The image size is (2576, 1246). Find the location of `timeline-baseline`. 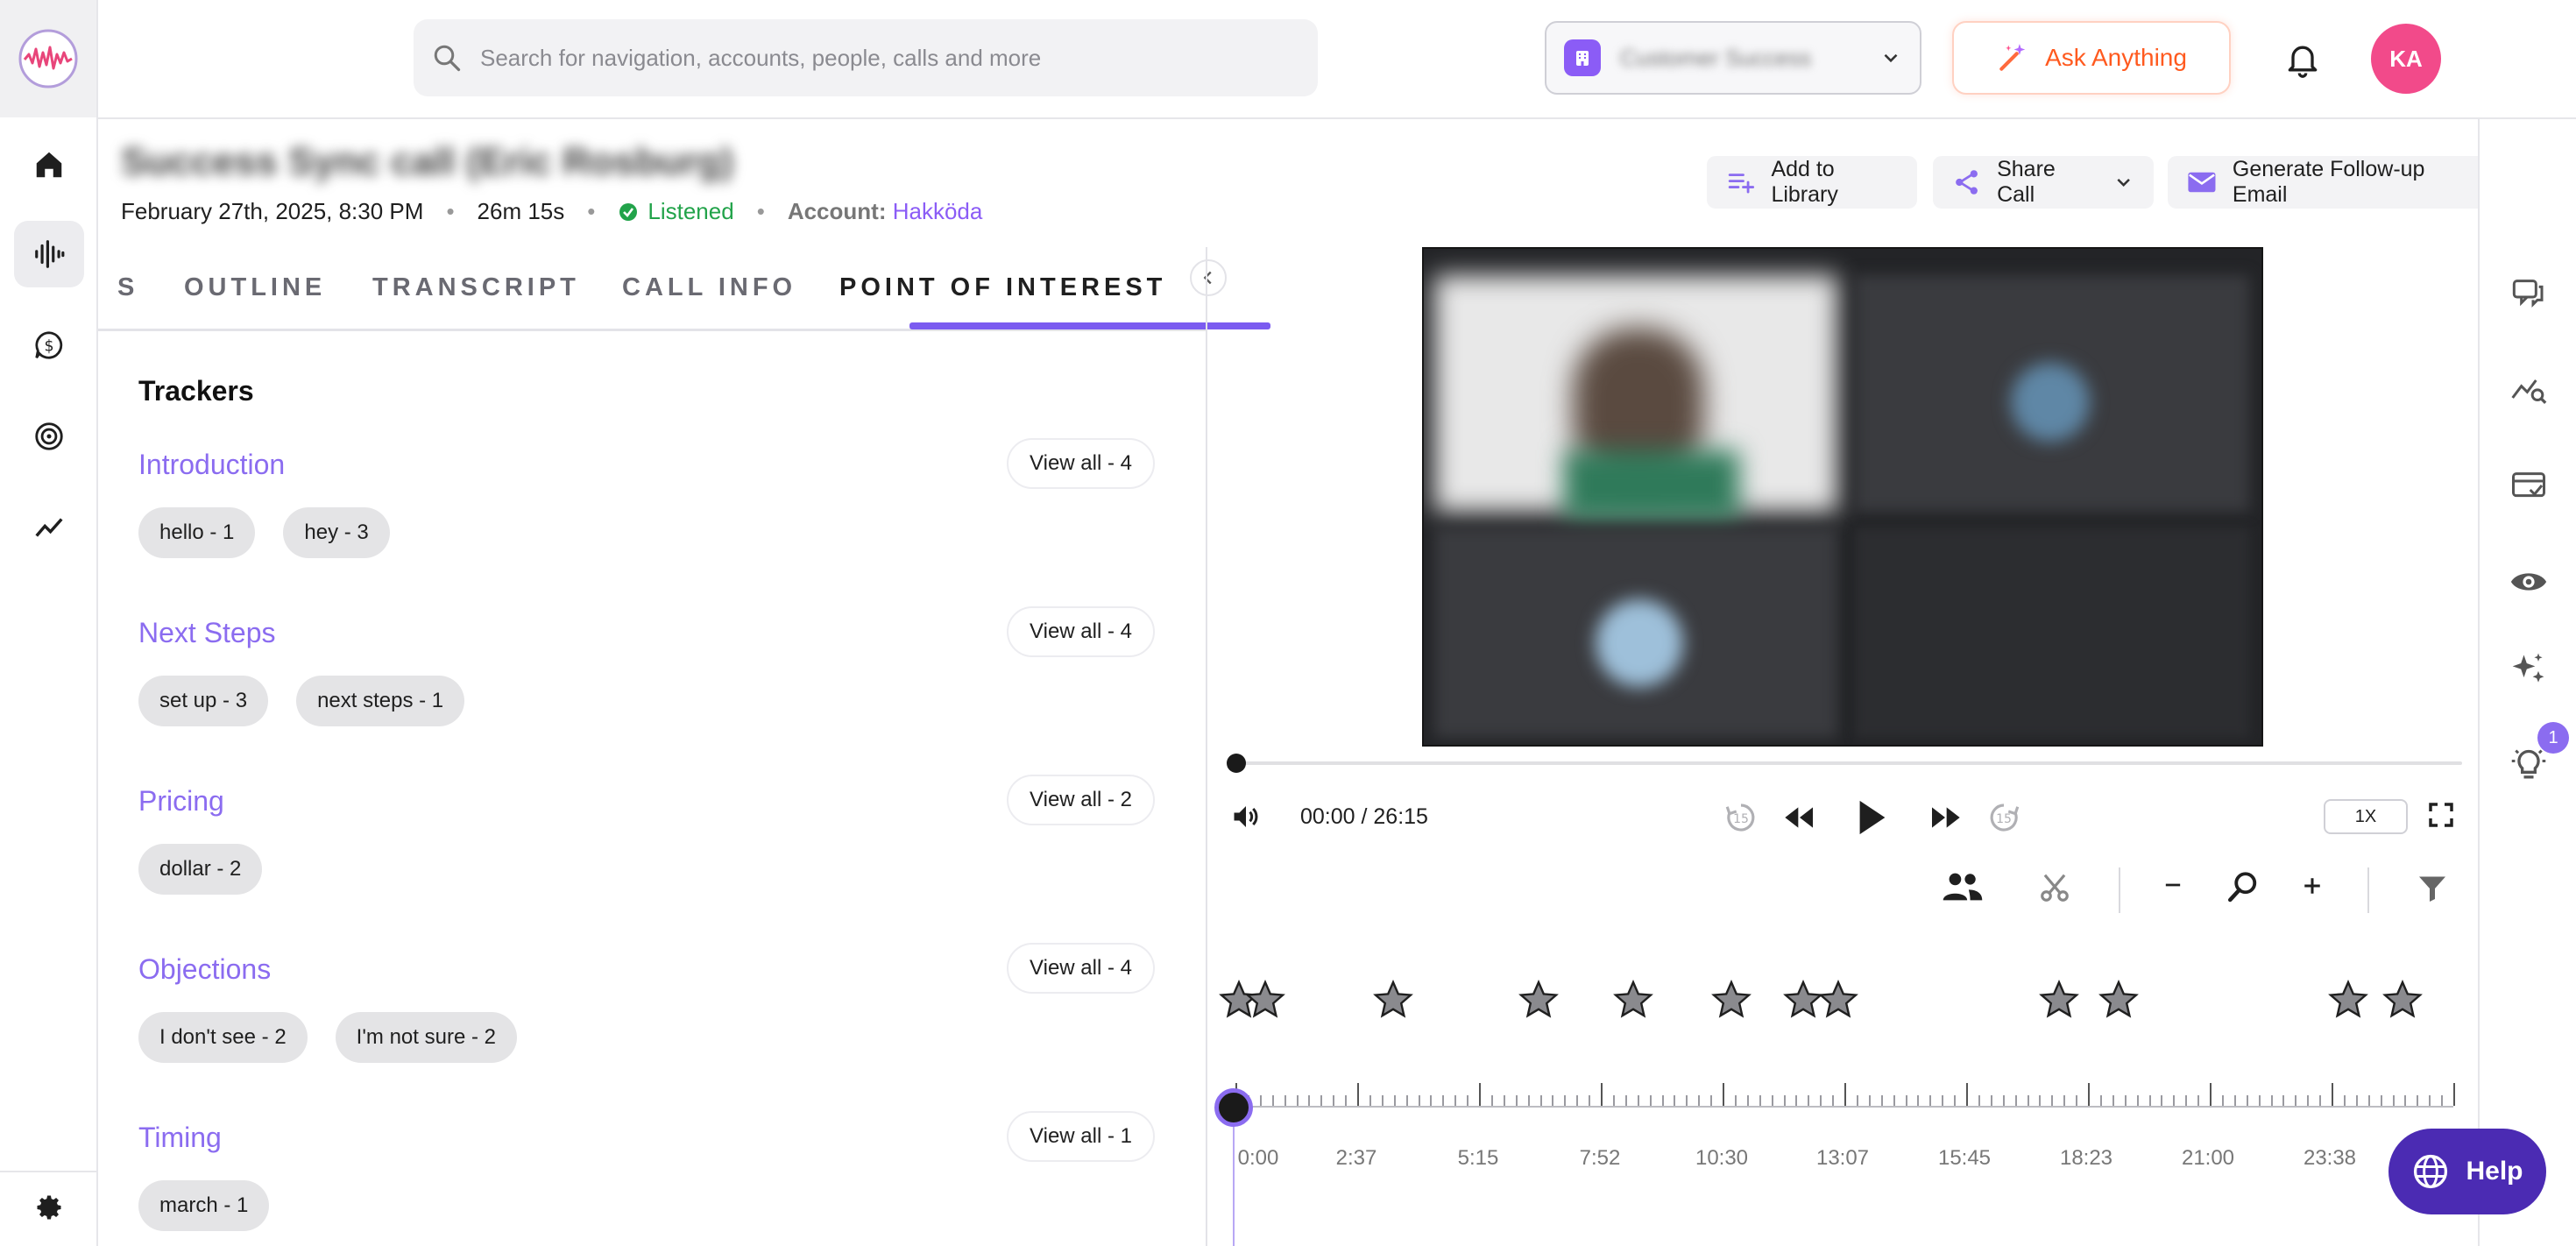

timeline-baseline is located at coordinates (1842, 1107).